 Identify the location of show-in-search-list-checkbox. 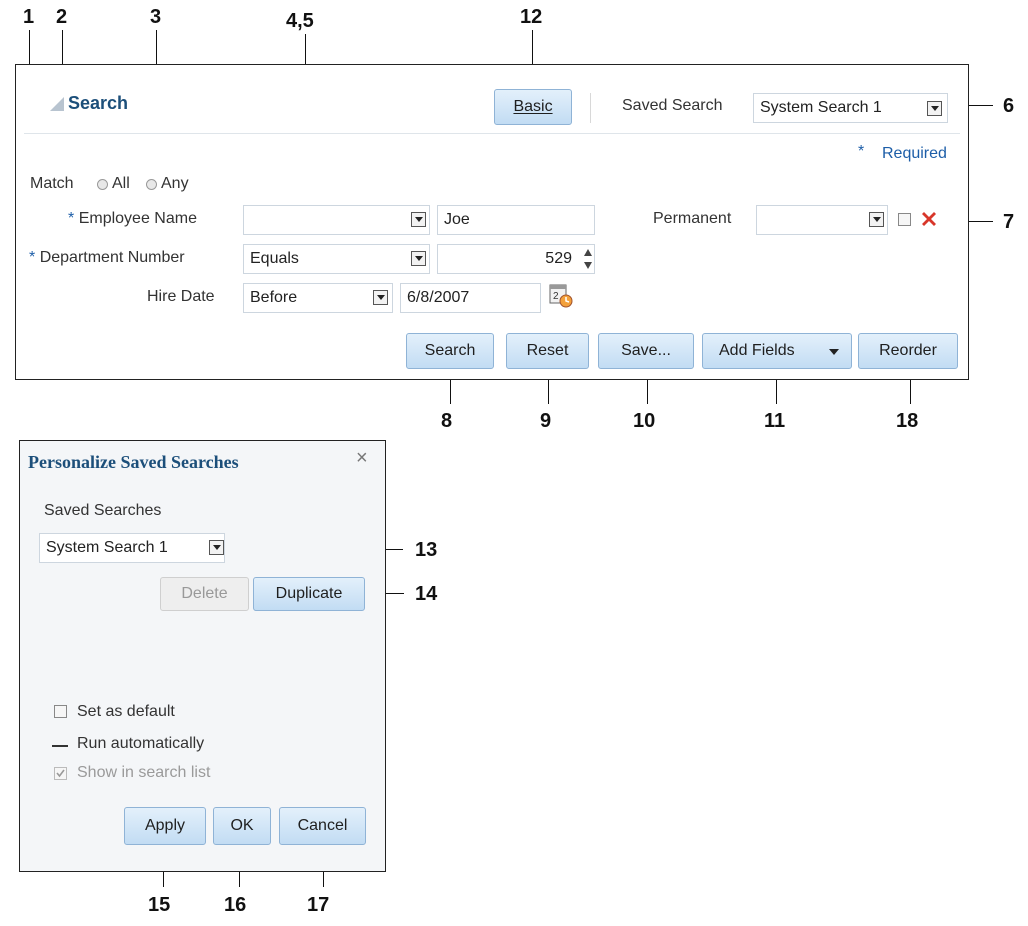
(60, 773).